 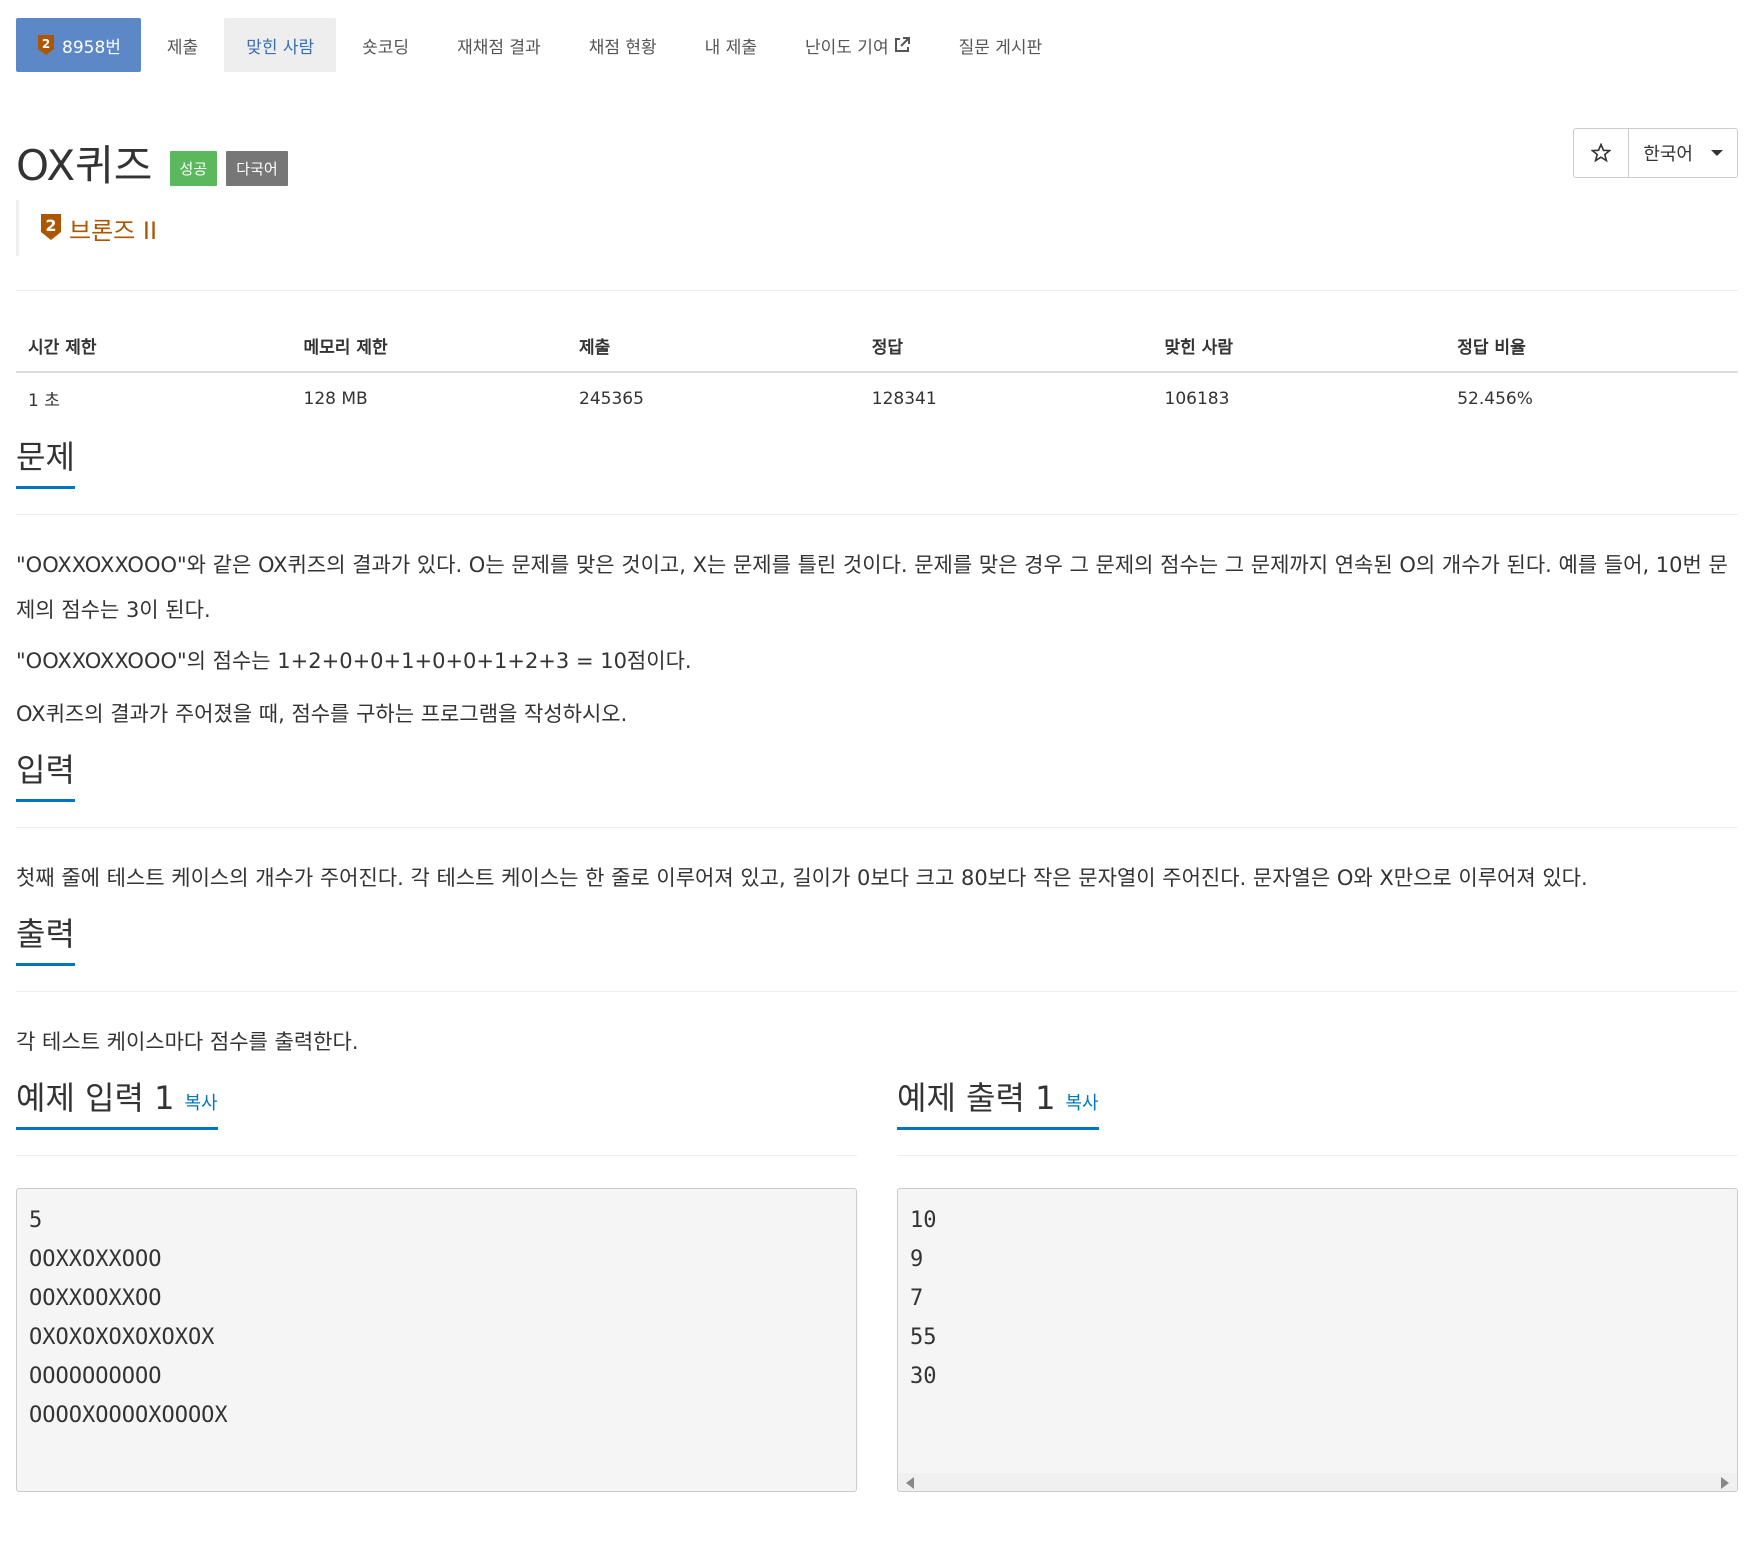 What do you see at coordinates (622, 47) in the screenshot?
I see `tab-label: 채점 현황` at bounding box center [622, 47].